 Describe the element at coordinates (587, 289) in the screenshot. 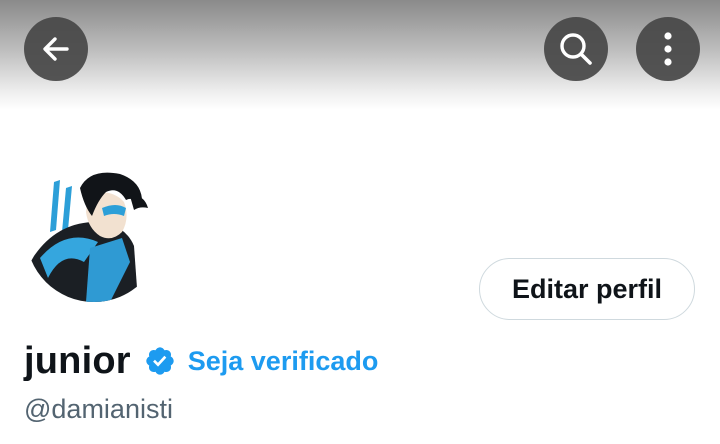

I see `edit-profile-button: Editar perfil` at that location.